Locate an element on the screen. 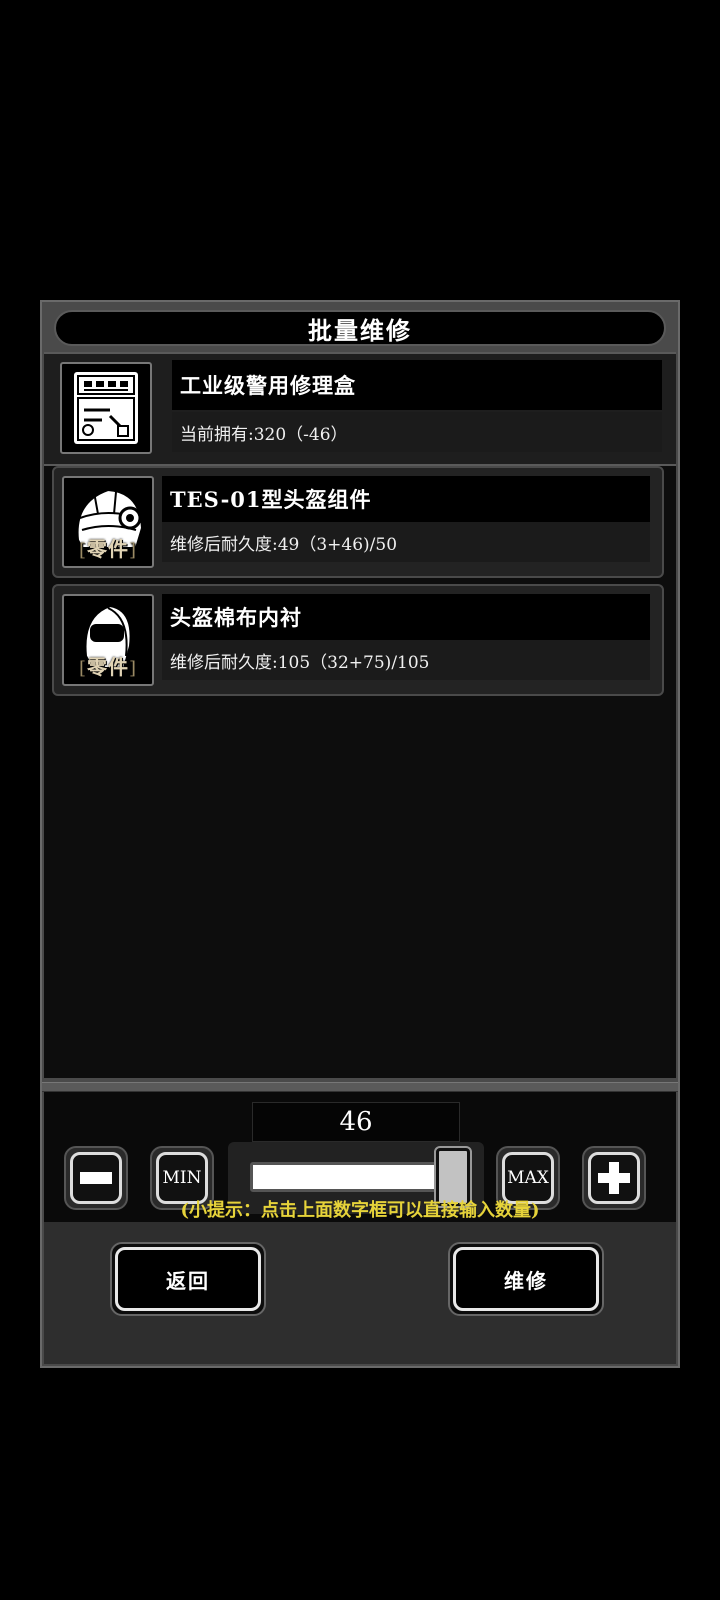  back-label: 返回 is located at coordinates (188, 1279).